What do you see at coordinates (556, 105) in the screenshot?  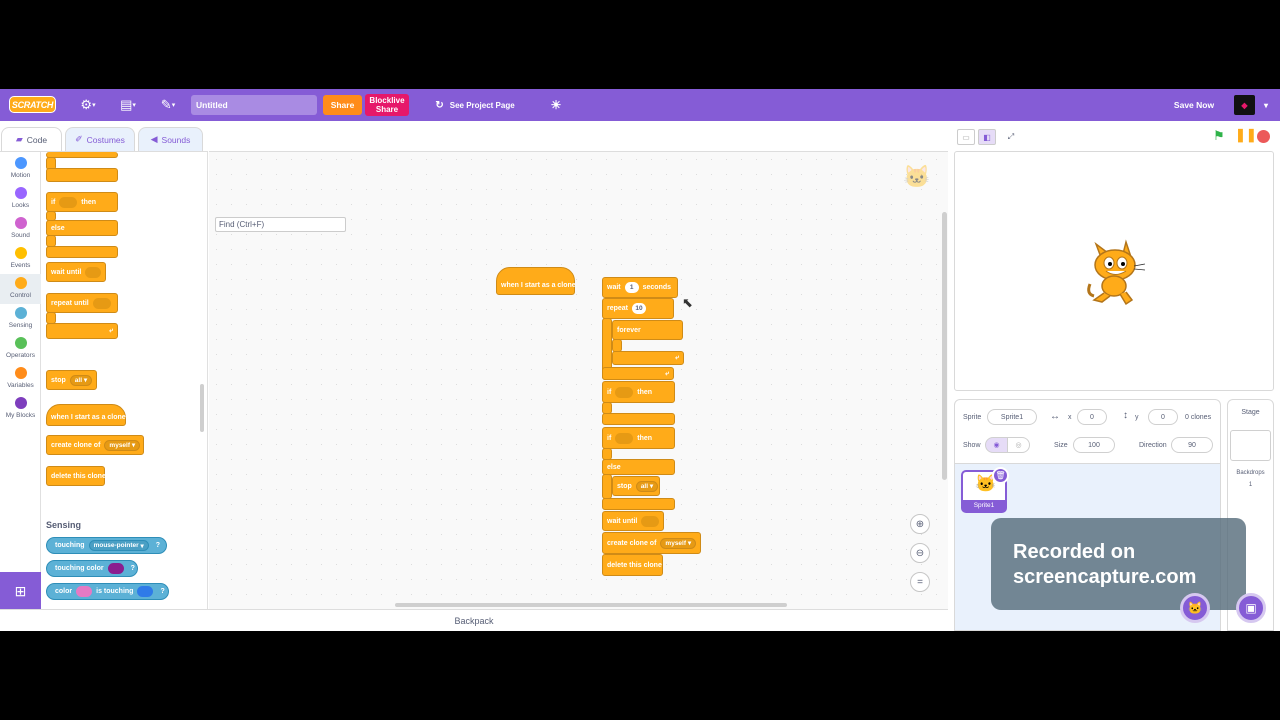 I see `theme-toggle: ☀` at bounding box center [556, 105].